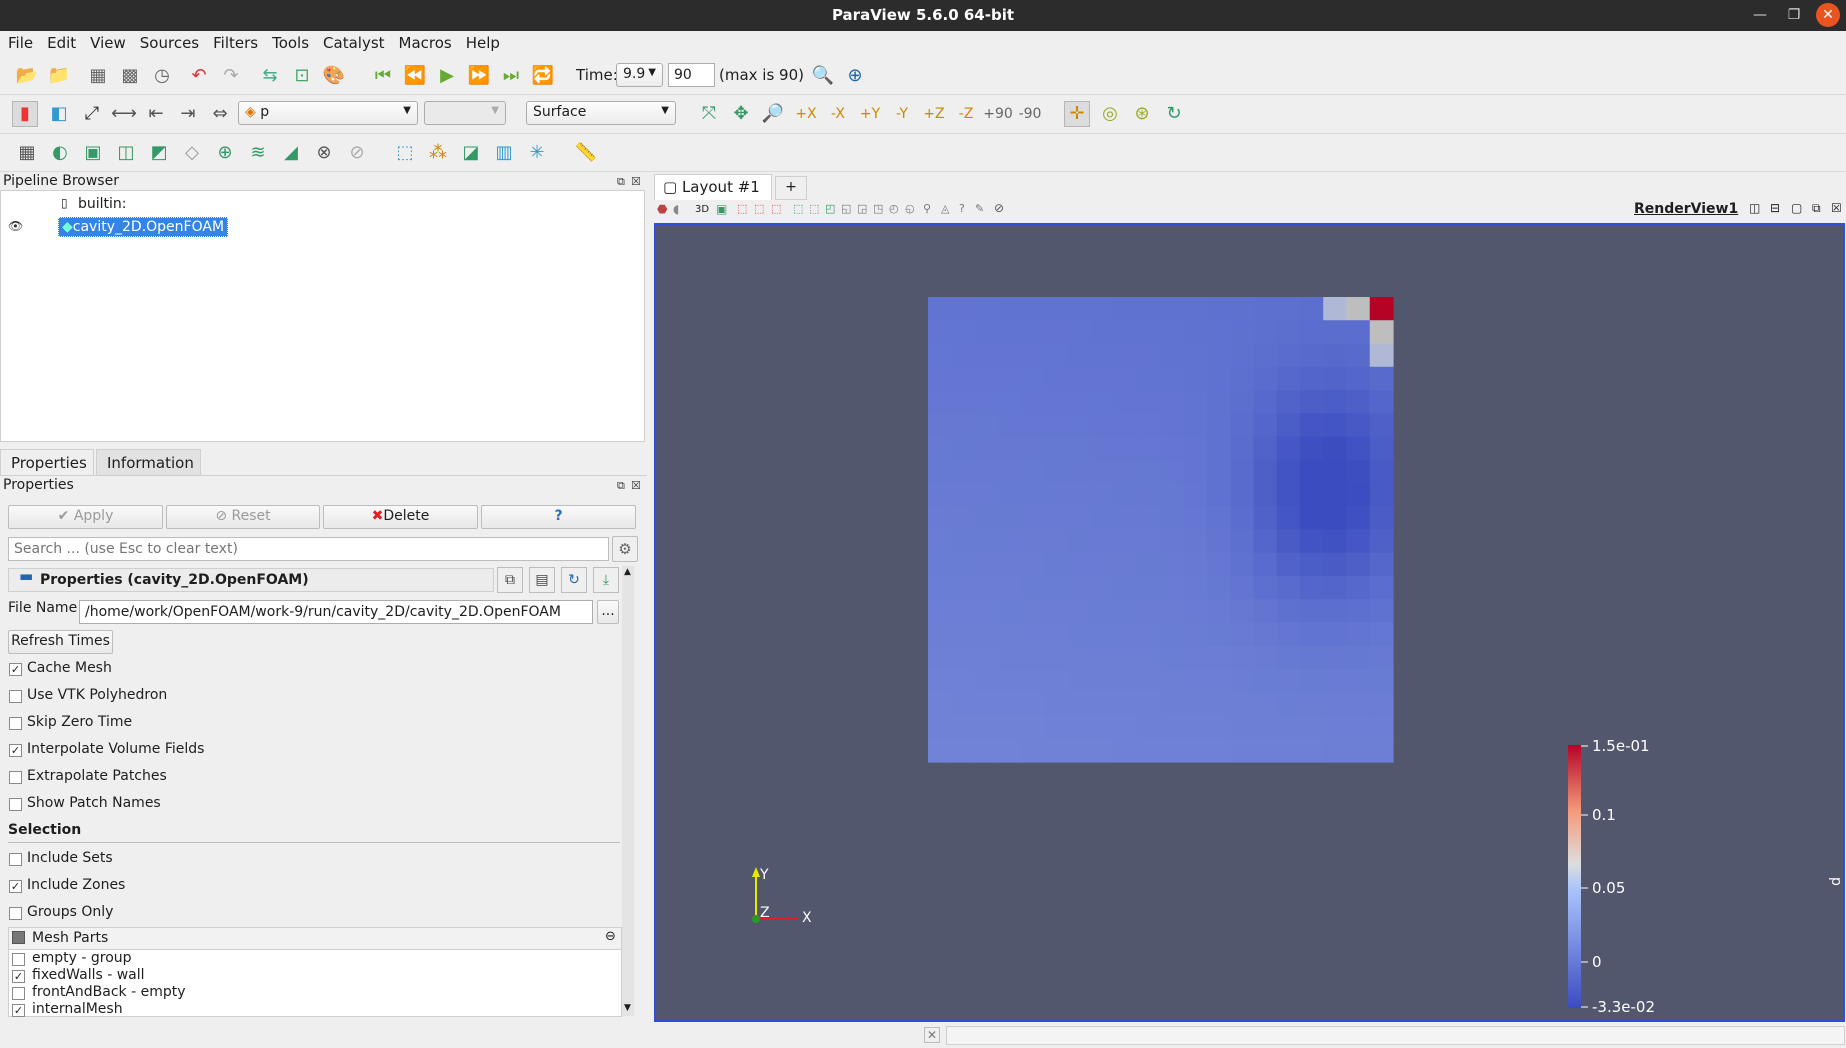 The width and height of the screenshot is (1846, 1048). Describe the element at coordinates (156, 114) in the screenshot. I see `rescale-time-icon: ⇤` at that location.